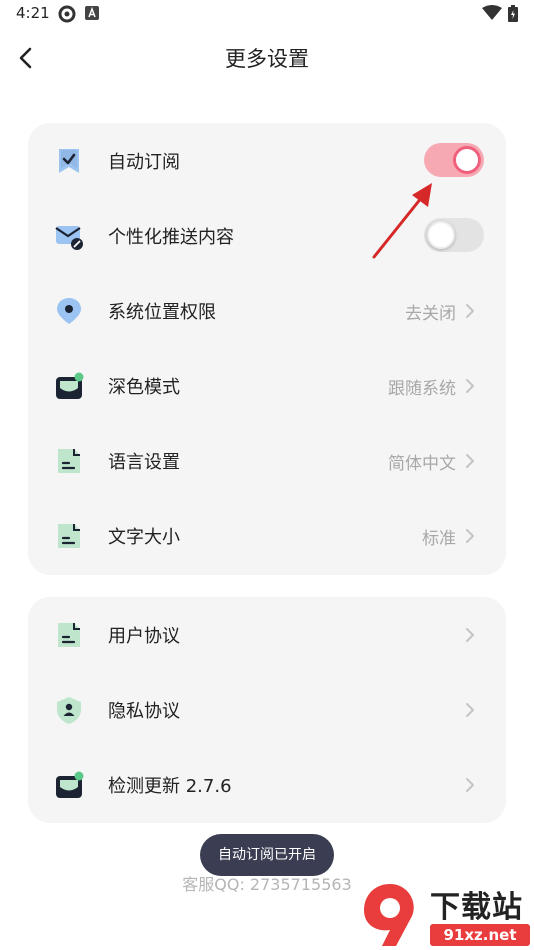  What do you see at coordinates (267, 460) in the screenshot?
I see `row-language: 语言设置 简体中文` at bounding box center [267, 460].